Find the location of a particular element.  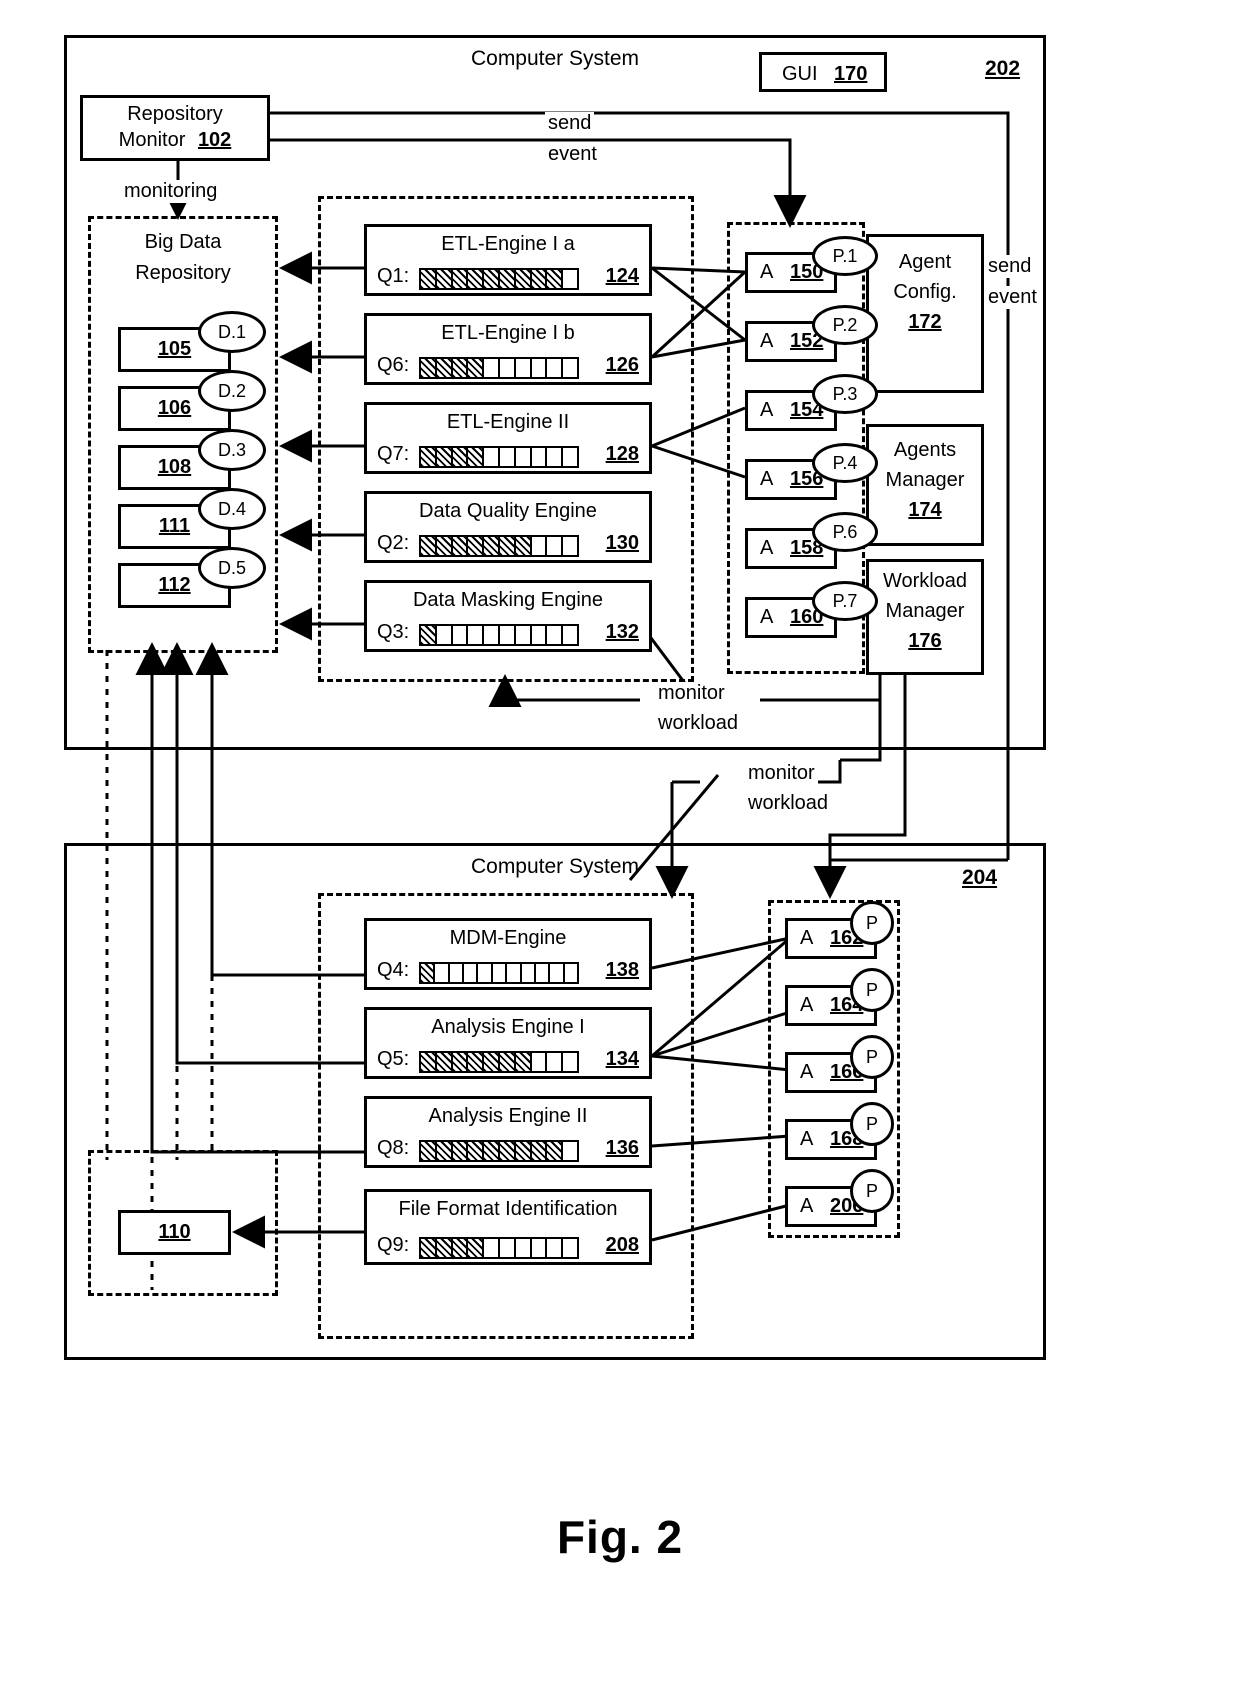

repository-monitor-box: Repository Monitor 102 is located at coordinates (175, 128).